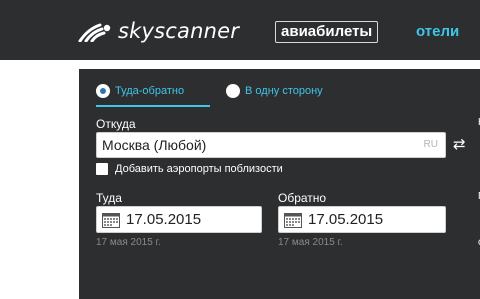  I want to click on country-code: RU, so click(430, 144).